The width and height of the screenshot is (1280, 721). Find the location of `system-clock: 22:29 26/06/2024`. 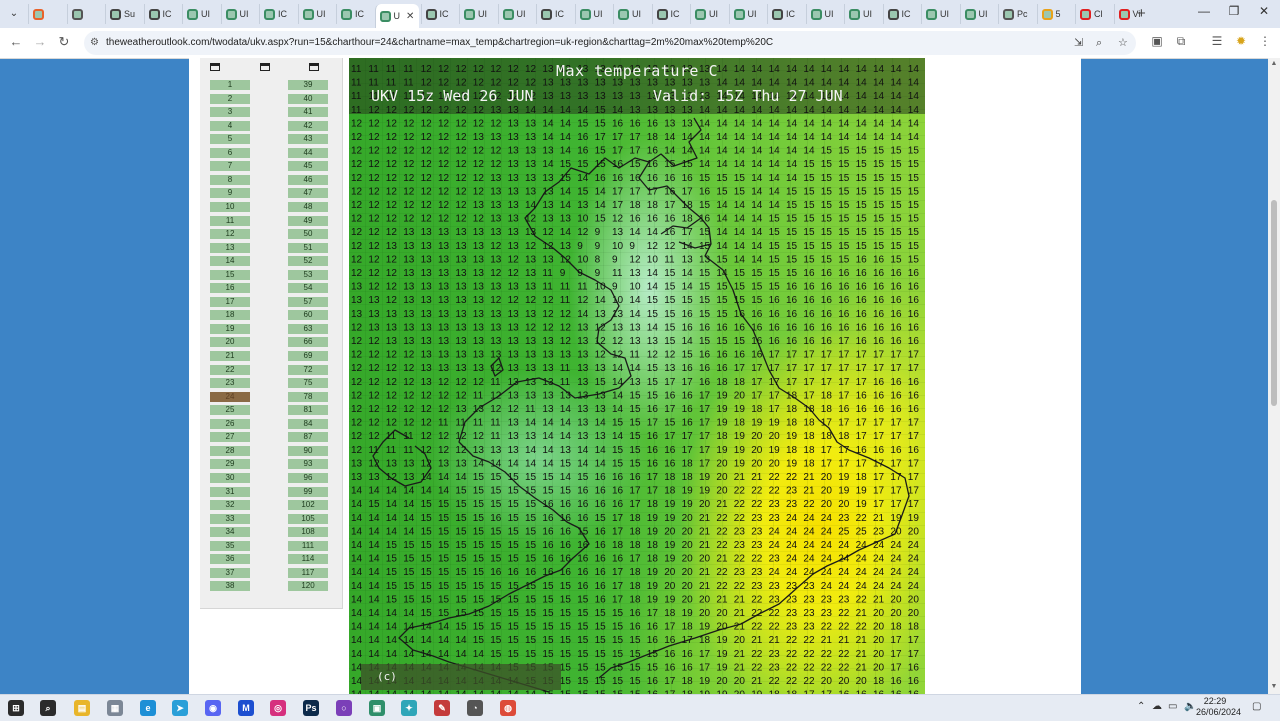

system-clock: 22:29 26/06/2024 is located at coordinates (1218, 707).